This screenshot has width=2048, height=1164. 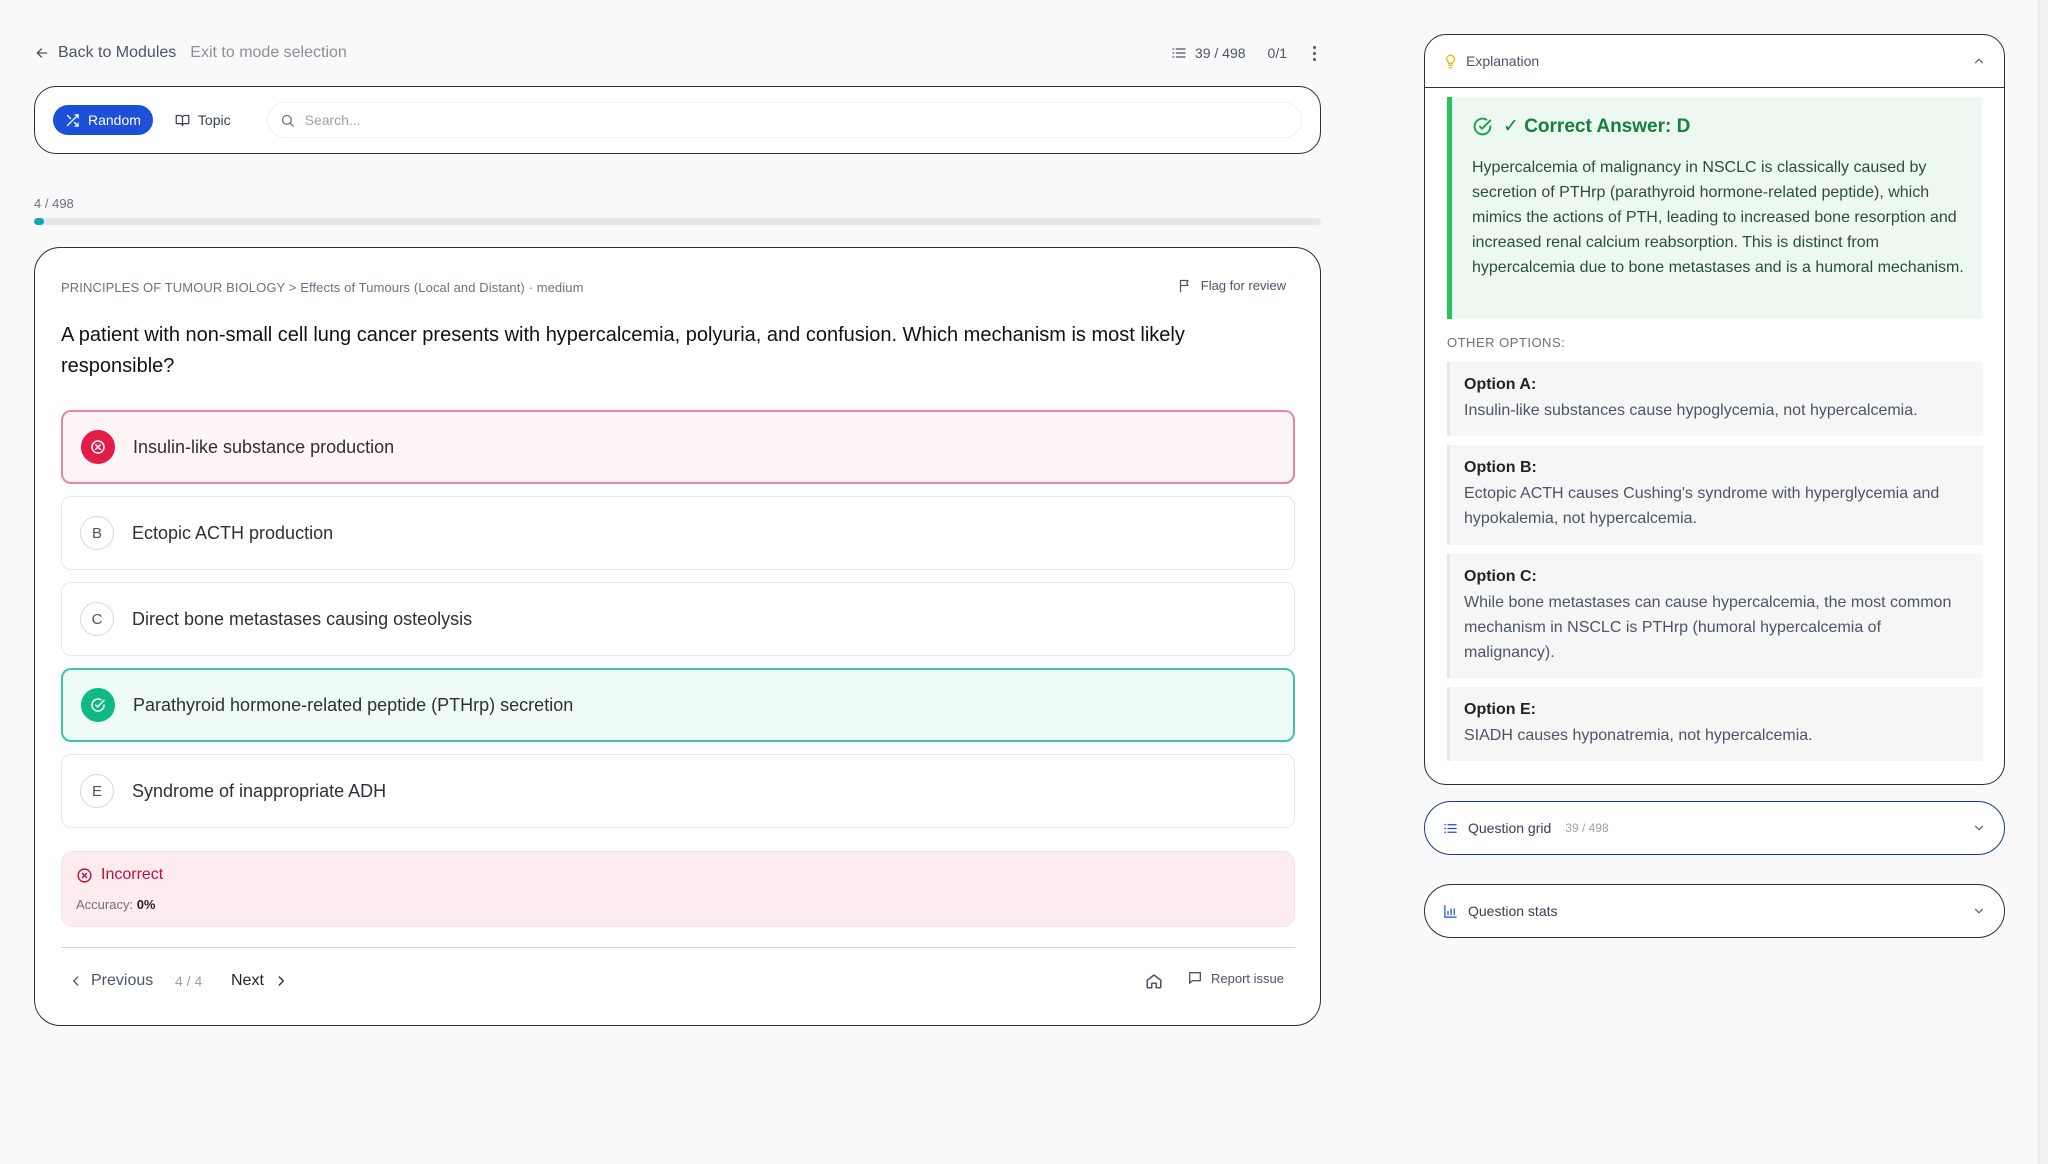 What do you see at coordinates (678, 533) in the screenshot?
I see `answer-option-b: B Ectopic ACTH production` at bounding box center [678, 533].